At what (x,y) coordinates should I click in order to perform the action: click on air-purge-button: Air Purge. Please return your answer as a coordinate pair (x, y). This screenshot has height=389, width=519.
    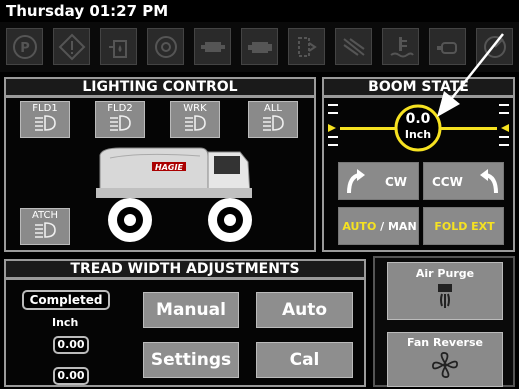
    Looking at the image, I should click on (445, 291).